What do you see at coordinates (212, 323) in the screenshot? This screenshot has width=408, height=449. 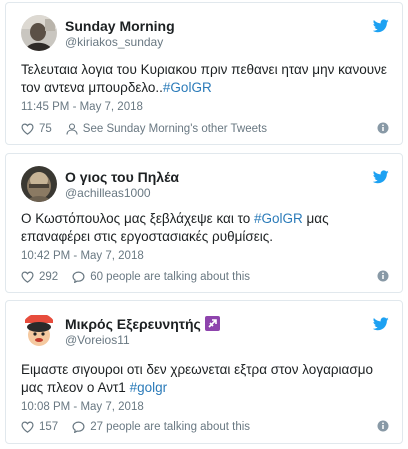 I see `sagittarius-emoji` at bounding box center [212, 323].